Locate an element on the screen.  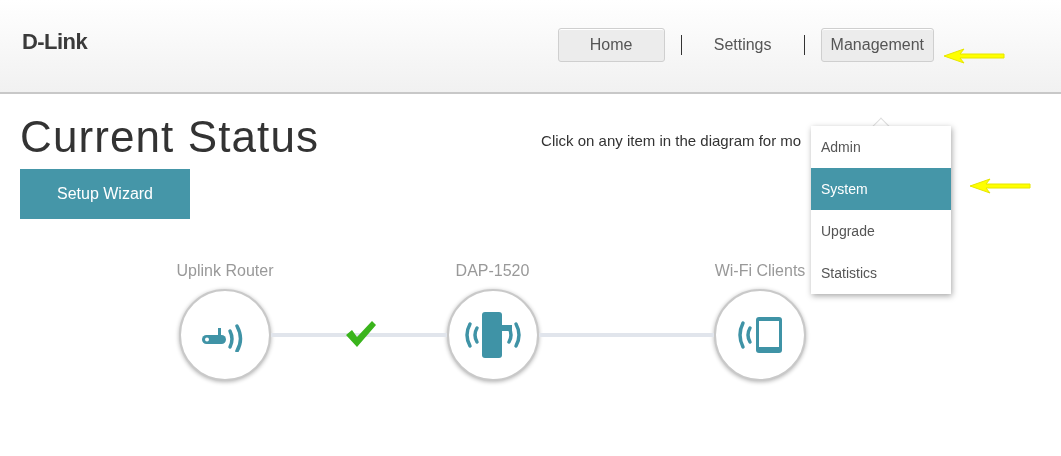
logo: D-Link is located at coordinates (55, 41).